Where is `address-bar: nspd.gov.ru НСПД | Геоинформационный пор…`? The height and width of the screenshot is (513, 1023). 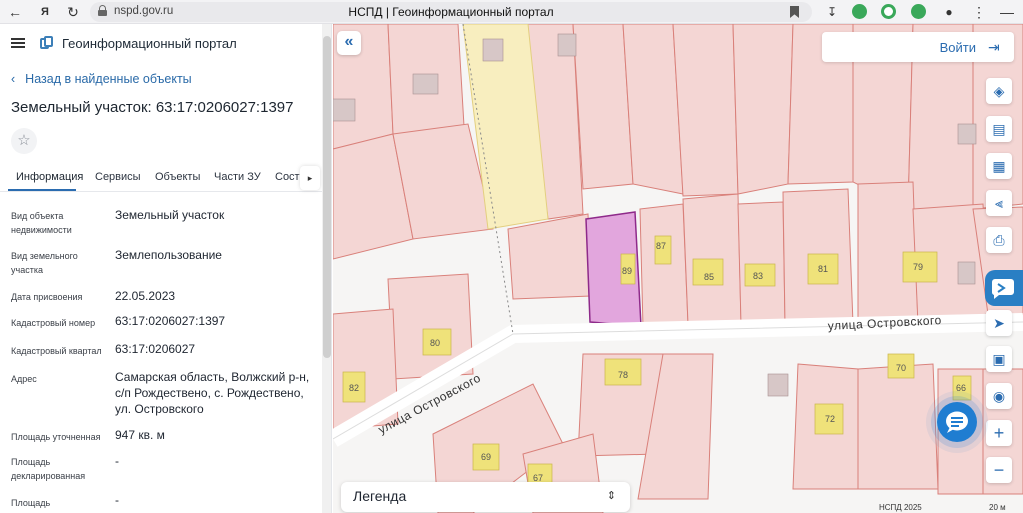 address-bar: nspd.gov.ru НСПД | Геоинформационный пор… is located at coordinates (451, 12).